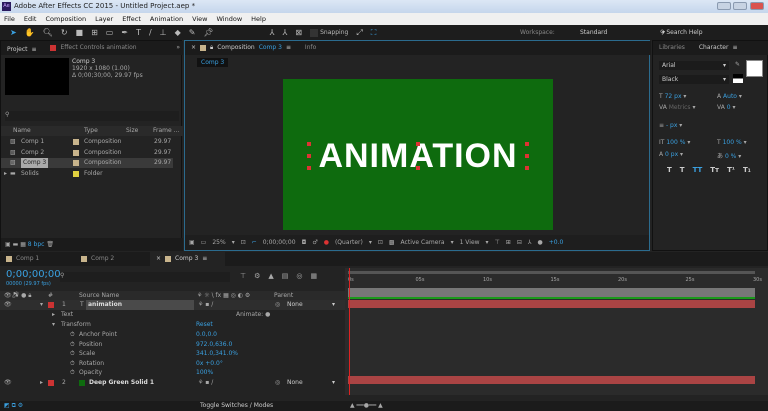  I want to click on minimize-button, so click(724, 6).